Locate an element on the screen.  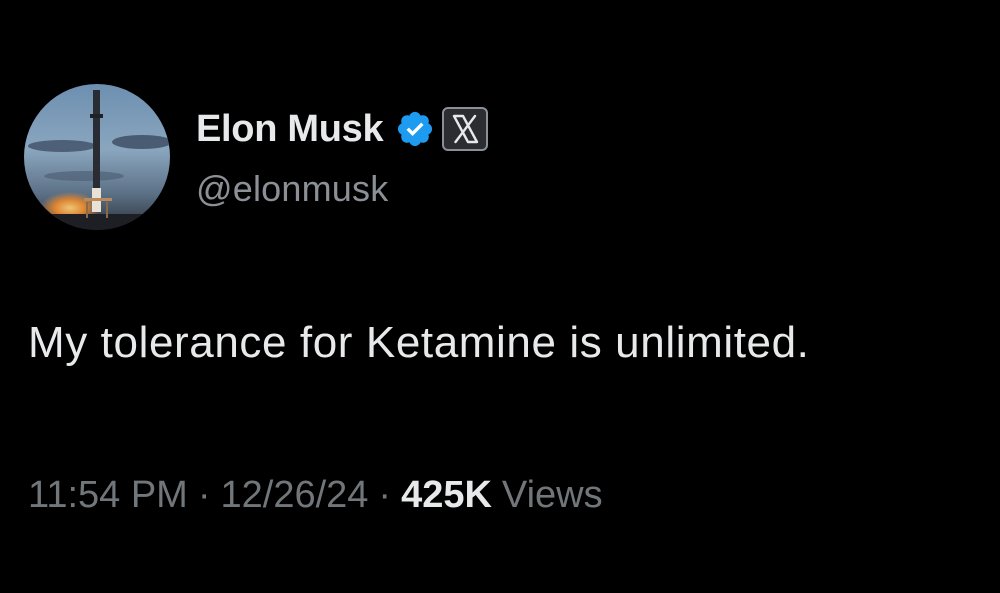
tweet-date: 12/26/24 is located at coordinates (295, 495).